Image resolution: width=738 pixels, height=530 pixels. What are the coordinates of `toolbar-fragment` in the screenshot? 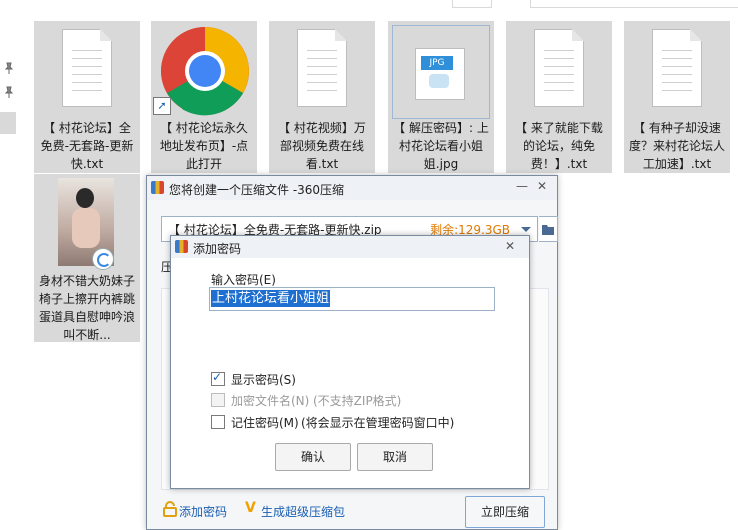 It's located at (472, 4).